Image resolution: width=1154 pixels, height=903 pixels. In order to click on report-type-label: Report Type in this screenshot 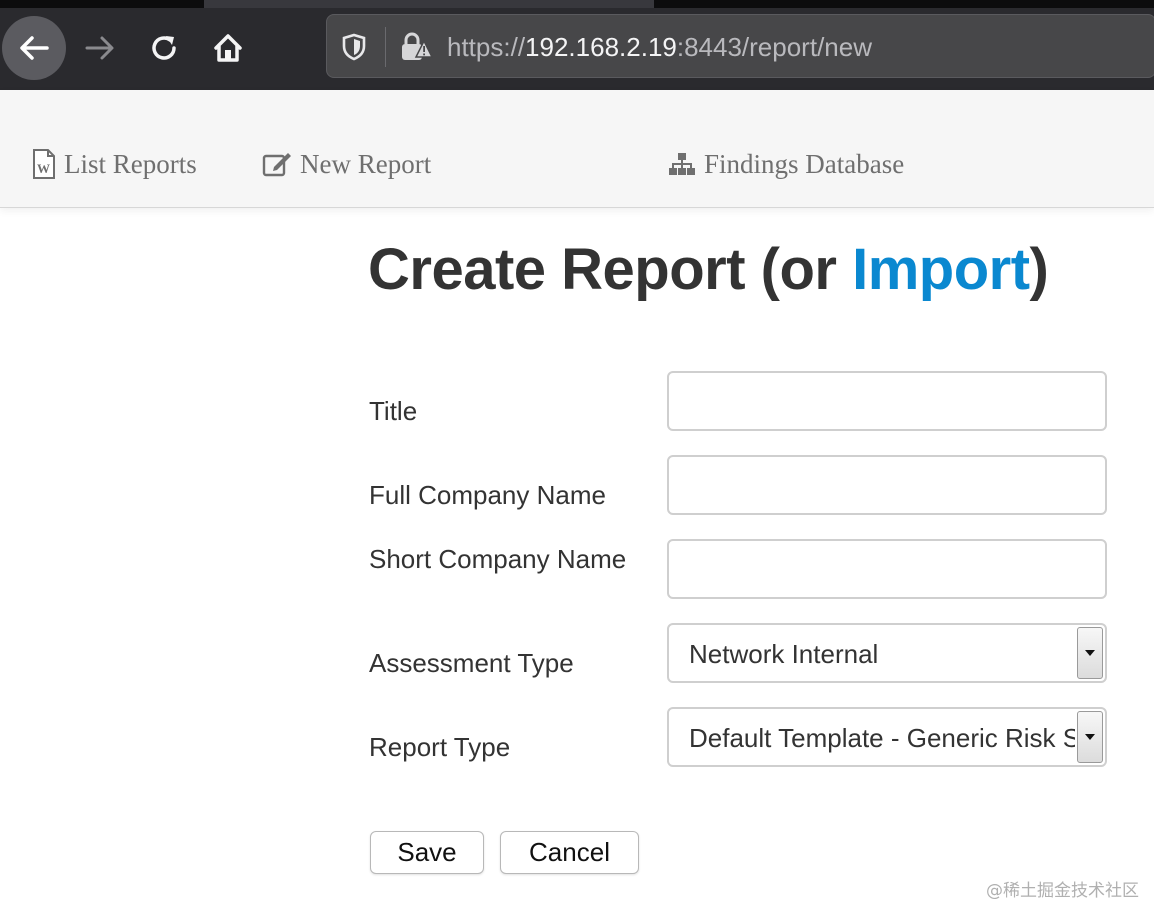, I will do `click(440, 747)`.